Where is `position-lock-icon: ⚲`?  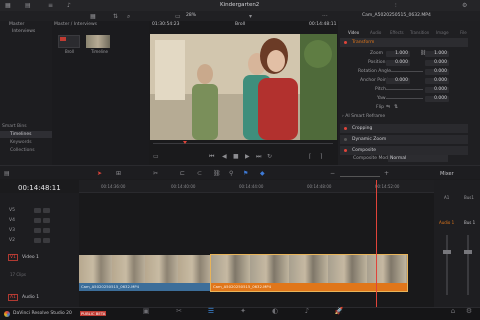
position-lock-icon: ⚲ is located at coordinates (231, 173).